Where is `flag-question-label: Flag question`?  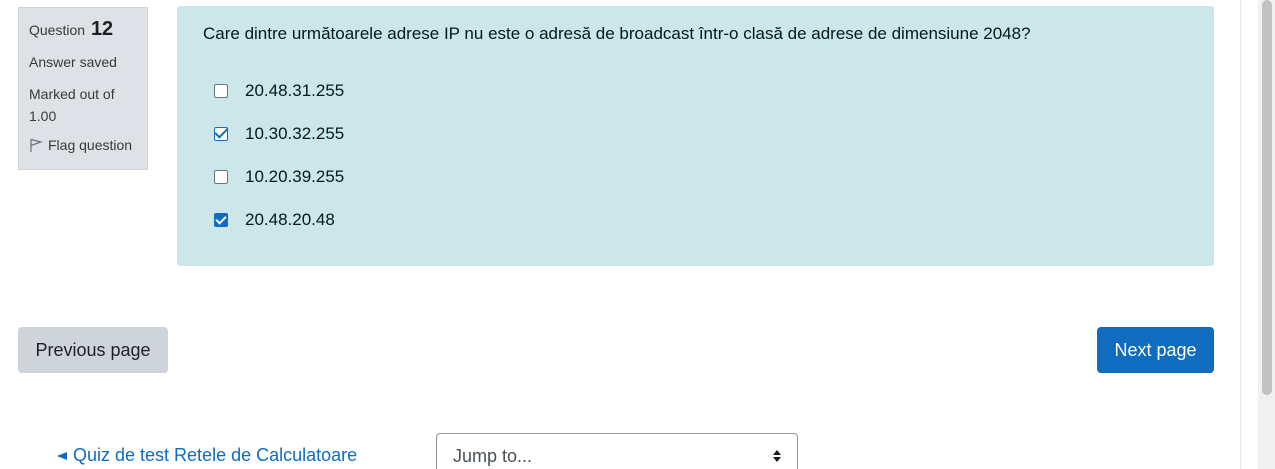
flag-question-label: Flag question is located at coordinates (90, 145).